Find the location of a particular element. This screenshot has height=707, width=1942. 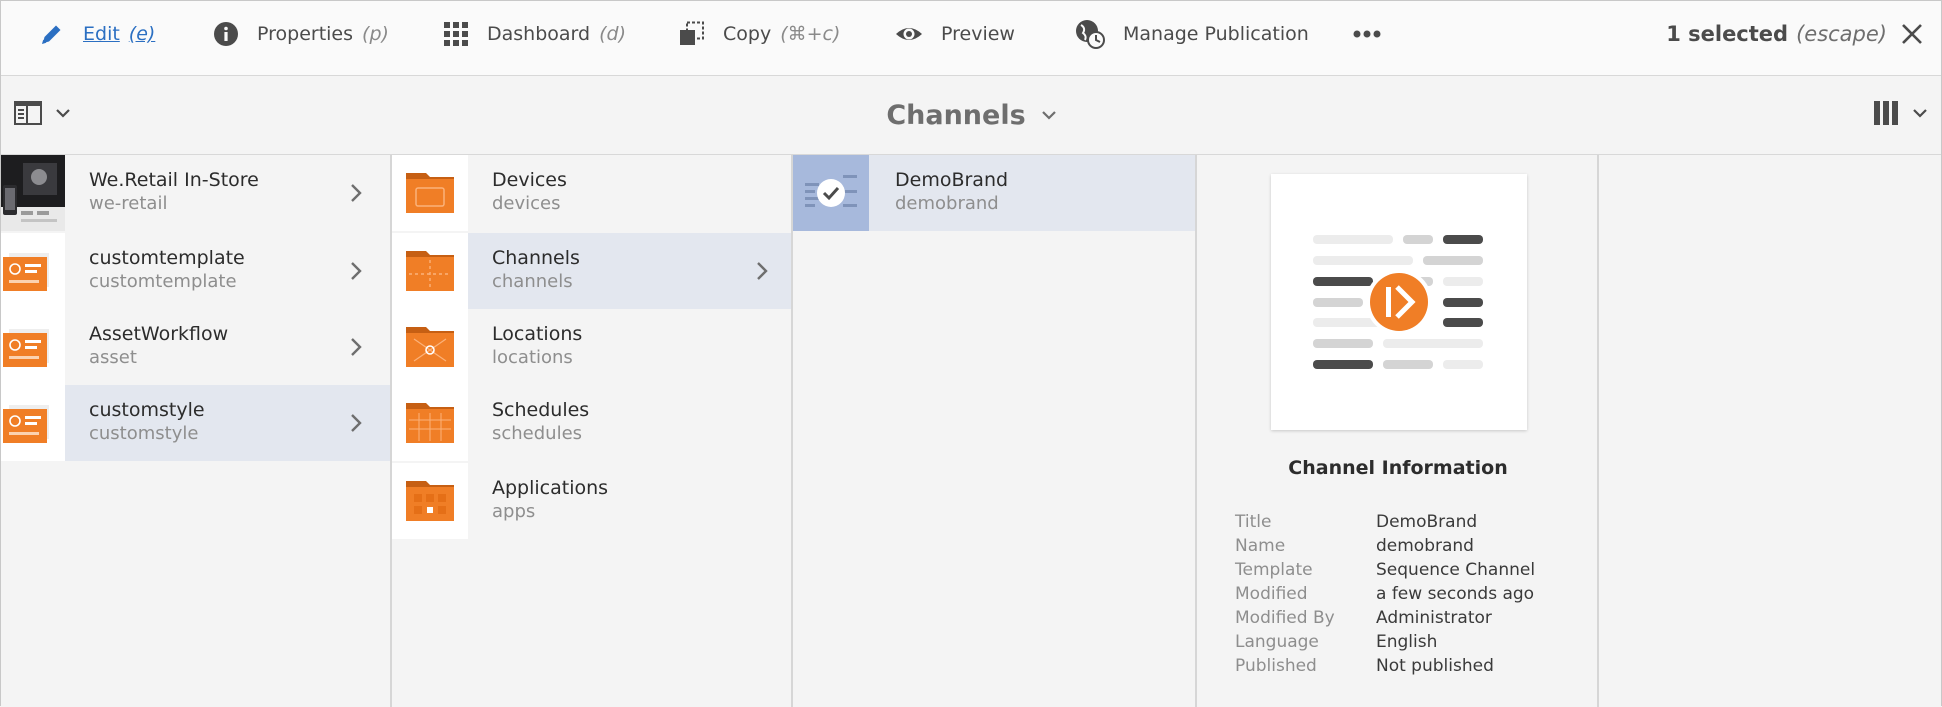

list-item-texts: AssetWorkflow asset is located at coordinates (158, 346).